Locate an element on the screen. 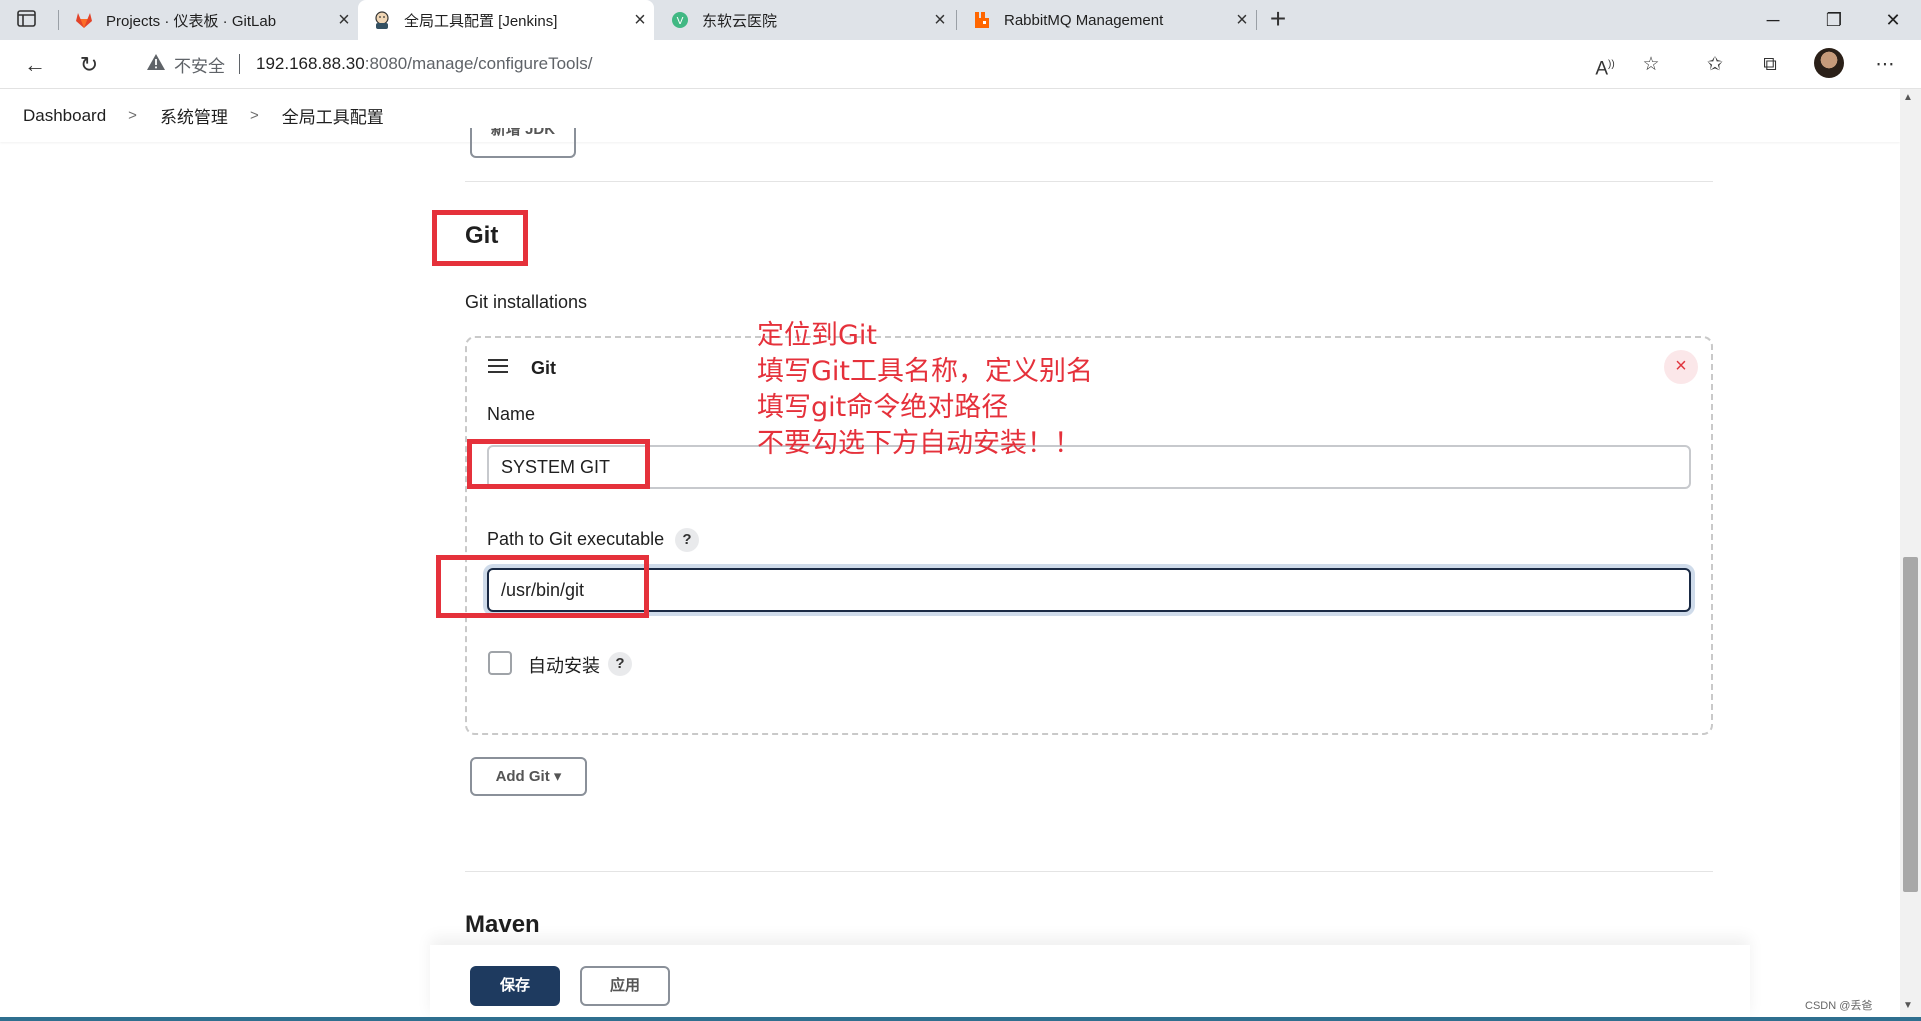 The width and height of the screenshot is (1921, 1021). read-aloud-icon: A)) is located at coordinates (1605, 65).